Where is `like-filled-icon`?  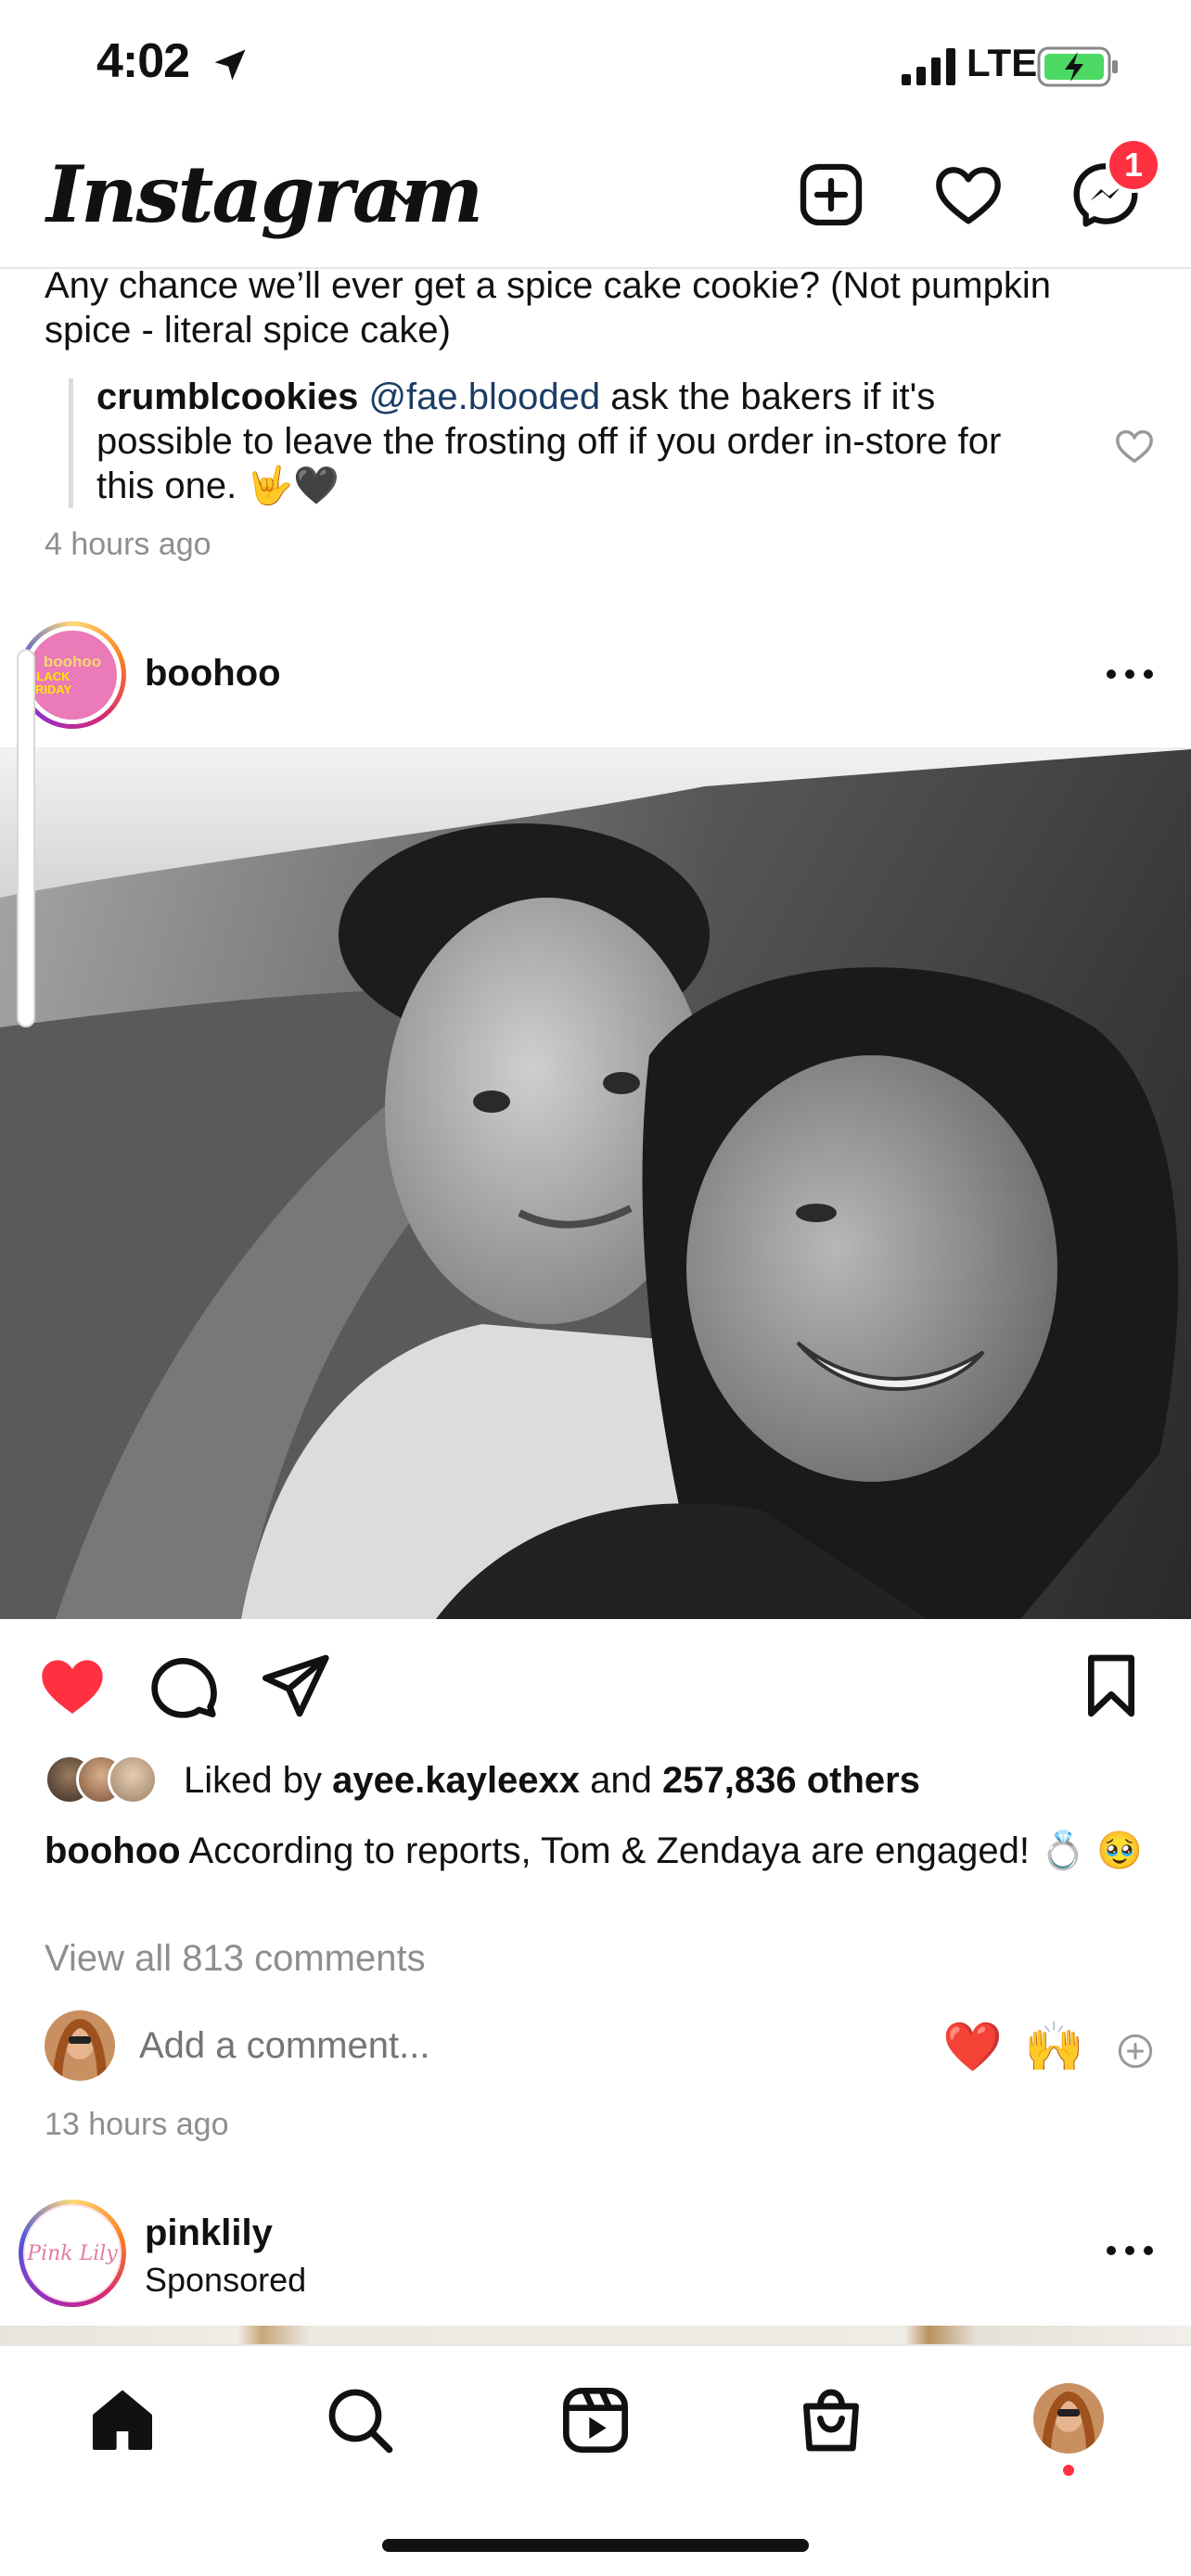 like-filled-icon is located at coordinates (72, 1686).